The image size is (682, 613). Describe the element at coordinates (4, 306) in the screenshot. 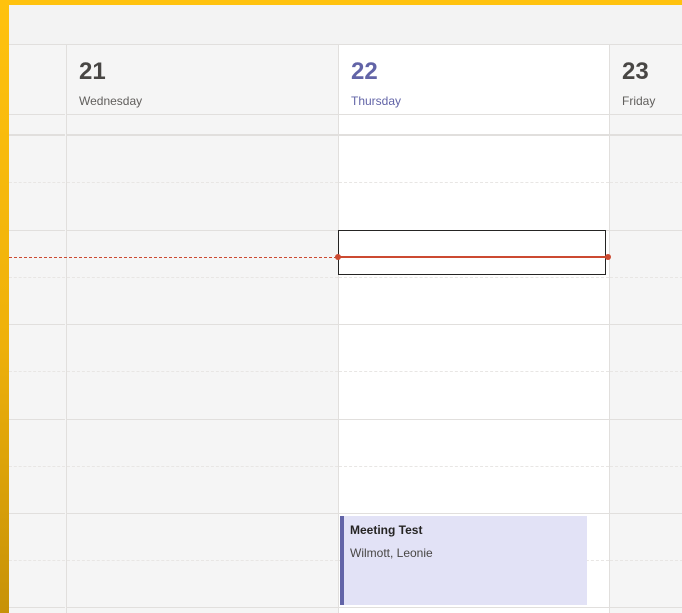

I see `window-left-border` at that location.